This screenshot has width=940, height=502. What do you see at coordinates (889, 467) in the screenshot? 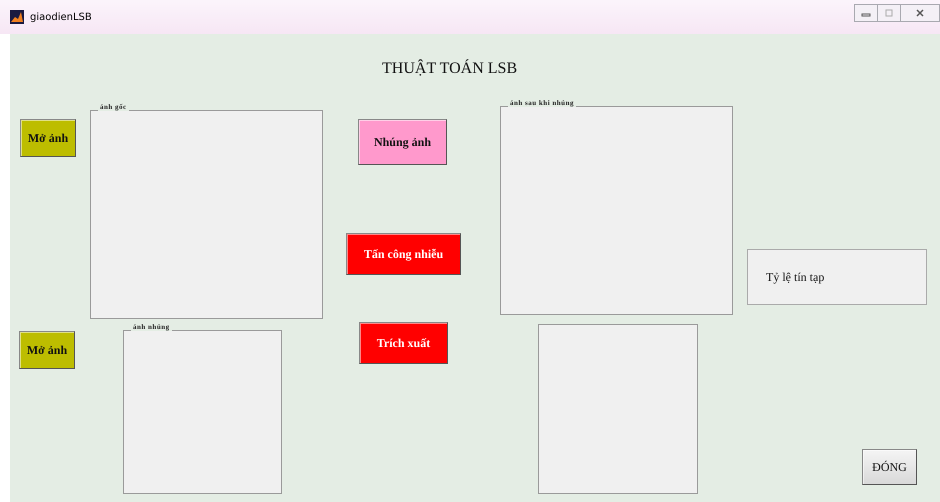
I see `close-button: ĐÓNG` at bounding box center [889, 467].